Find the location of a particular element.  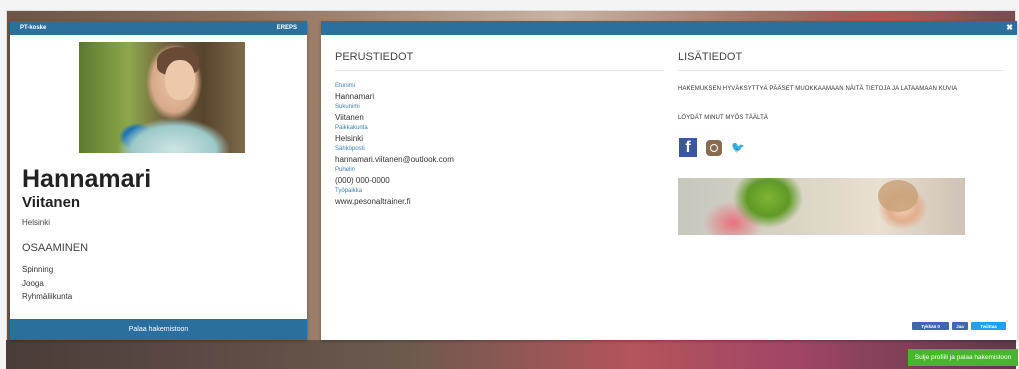

profile-city: Helsinki is located at coordinates (36, 222).